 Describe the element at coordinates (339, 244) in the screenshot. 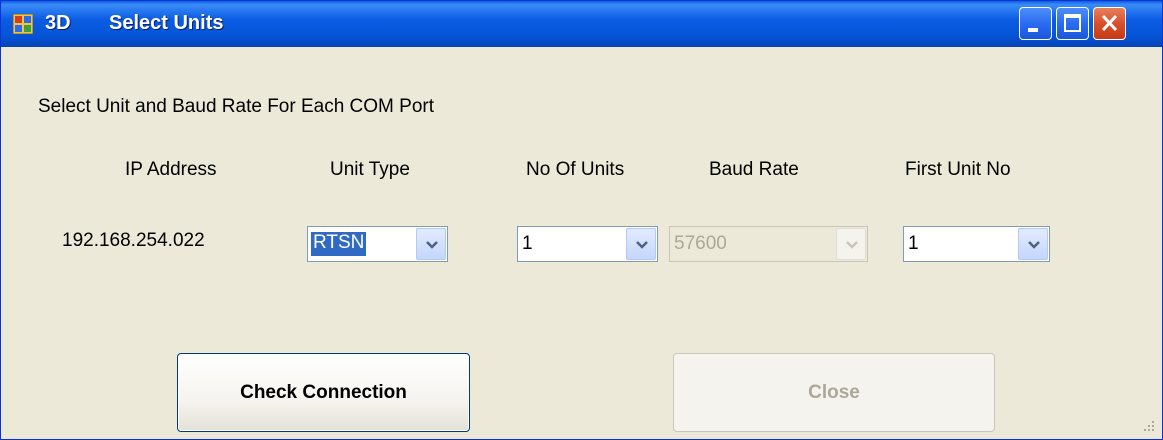

I see `unit-type-value: RTSN` at that location.